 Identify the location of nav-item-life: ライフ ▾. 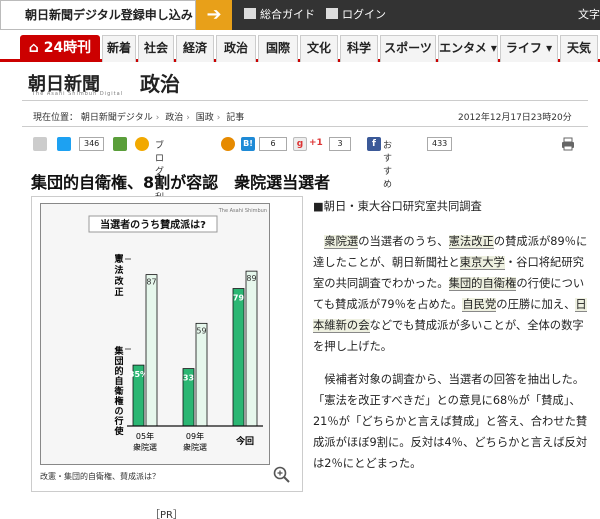
(529, 48).